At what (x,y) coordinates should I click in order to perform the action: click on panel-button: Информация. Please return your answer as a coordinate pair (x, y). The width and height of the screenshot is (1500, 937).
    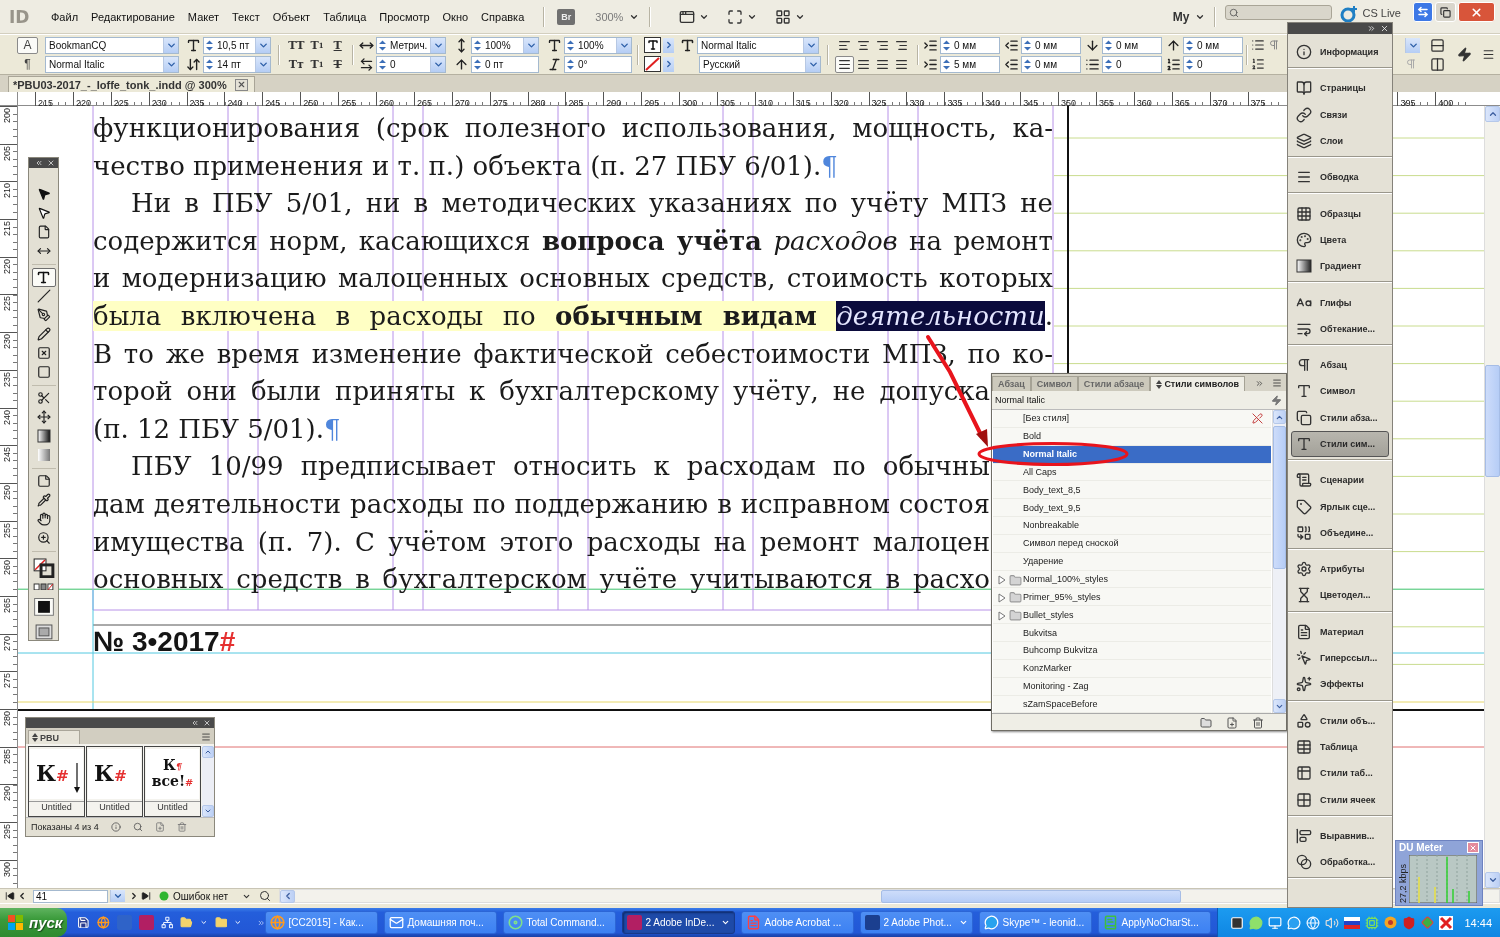
    Looking at the image, I should click on (1340, 52).